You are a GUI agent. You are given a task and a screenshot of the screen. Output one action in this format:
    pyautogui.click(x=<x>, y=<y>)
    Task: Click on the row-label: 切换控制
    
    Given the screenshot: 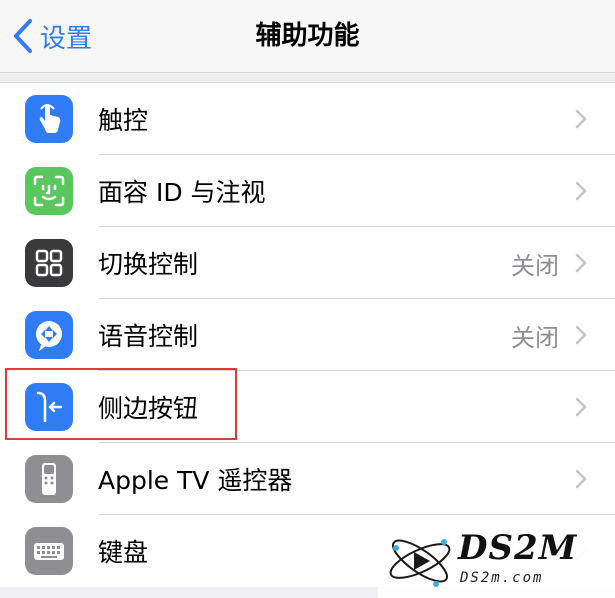 What is the action you would take?
    pyautogui.click(x=148, y=264)
    